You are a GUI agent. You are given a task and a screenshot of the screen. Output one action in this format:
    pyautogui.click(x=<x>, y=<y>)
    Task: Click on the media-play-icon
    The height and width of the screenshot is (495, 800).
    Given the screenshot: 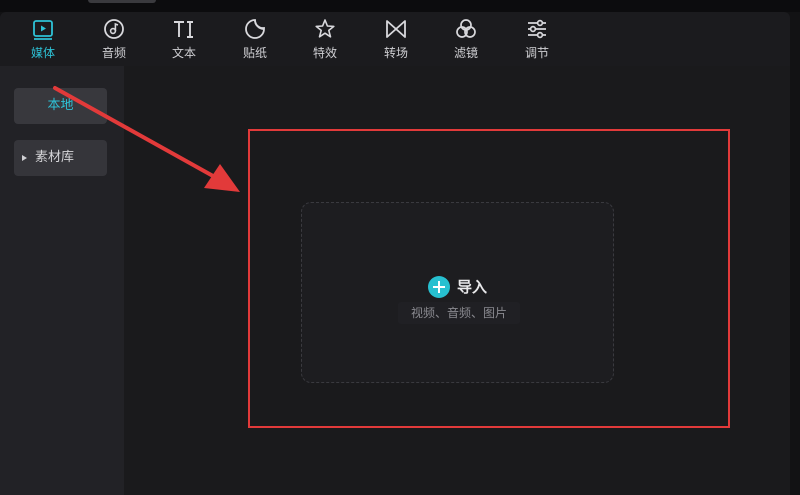 What is the action you would take?
    pyautogui.click(x=43, y=30)
    